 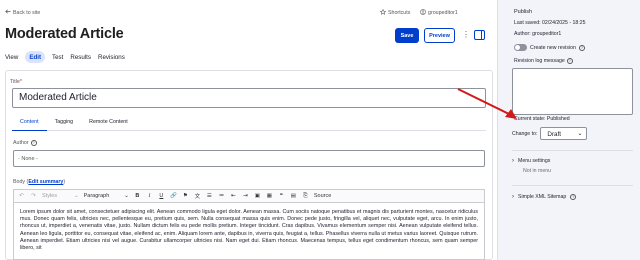 I want to click on revision-log-label: Revision log message ?, so click(x=543, y=61).